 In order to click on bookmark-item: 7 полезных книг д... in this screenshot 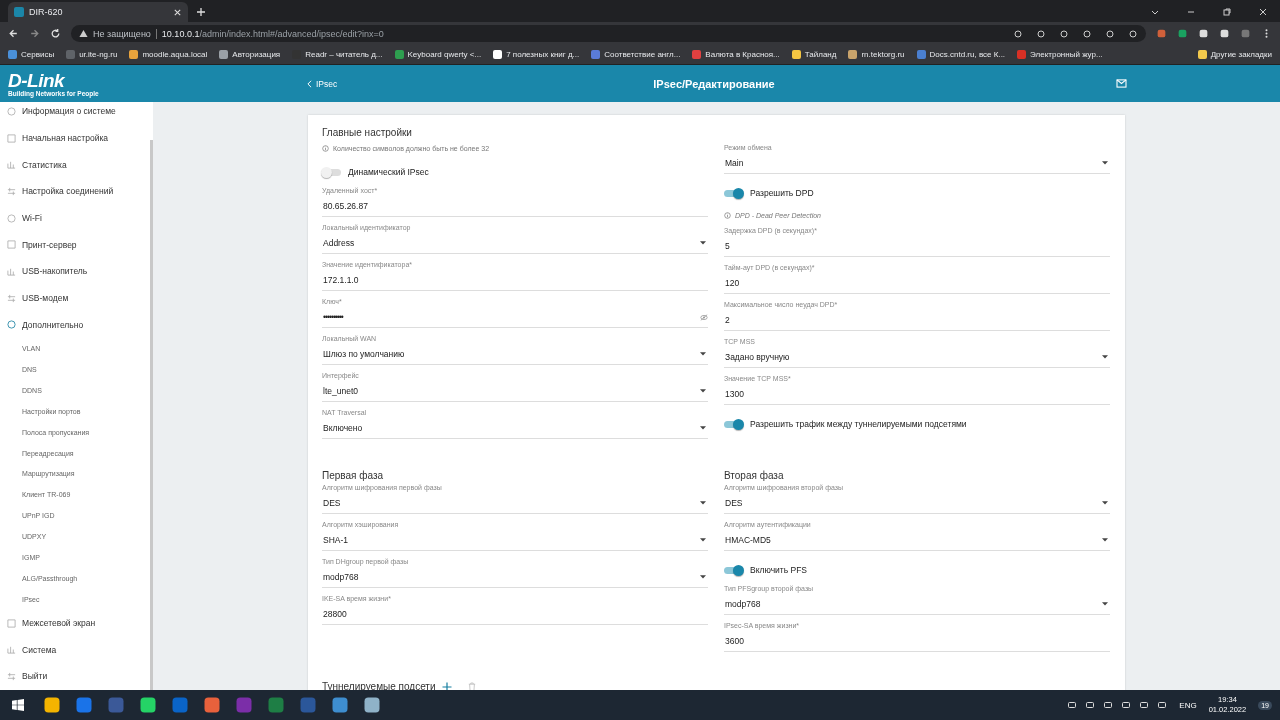, I will do `click(536, 54)`.